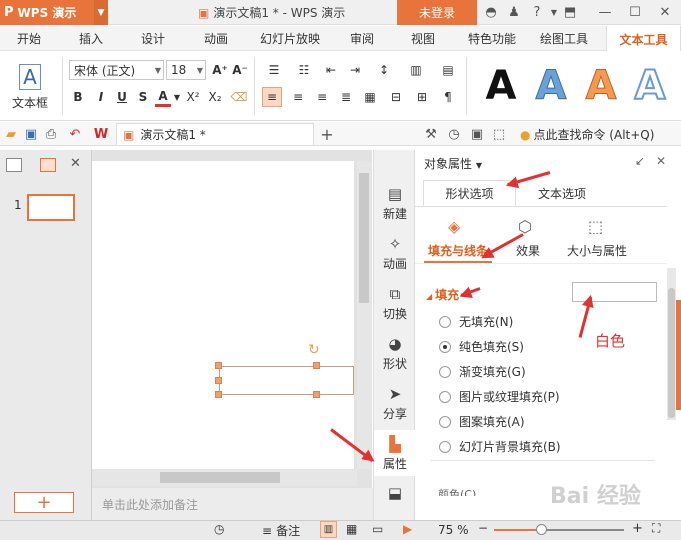  What do you see at coordinates (605, 12) in the screenshot?
I see `minimize-icon: —` at bounding box center [605, 12].